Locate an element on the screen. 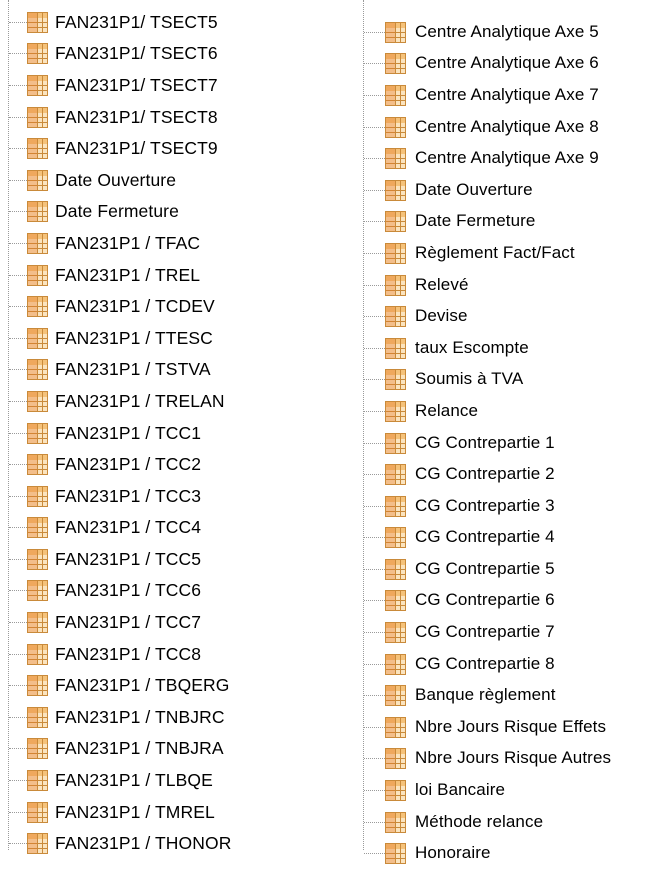  tree-item: FAN231P1 / TMREL is located at coordinates (165, 812).